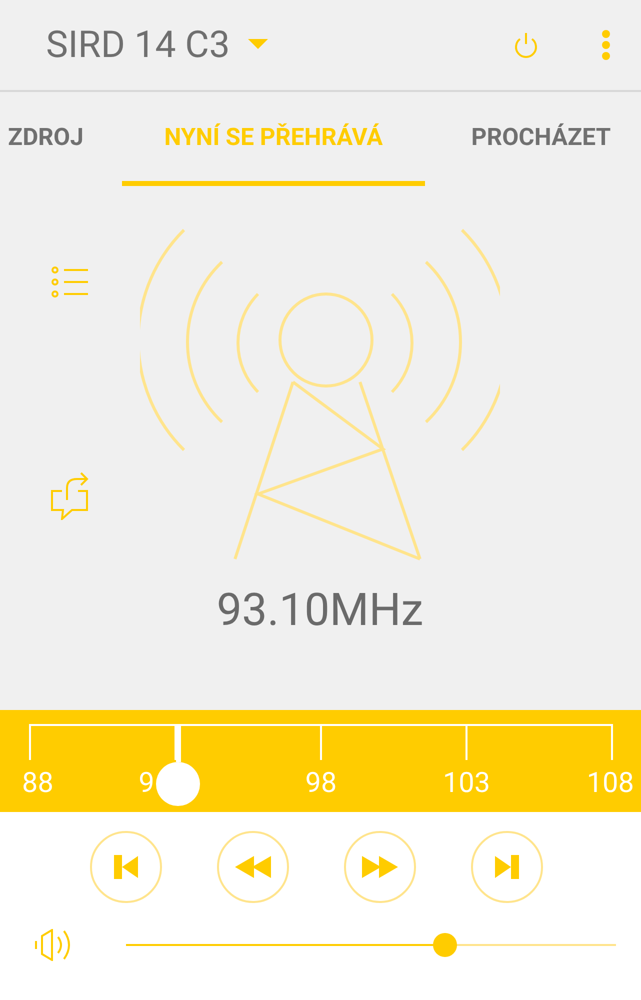 The image size is (641, 1000). What do you see at coordinates (138, 45) in the screenshot?
I see `device-name: SIRD 14 C3` at bounding box center [138, 45].